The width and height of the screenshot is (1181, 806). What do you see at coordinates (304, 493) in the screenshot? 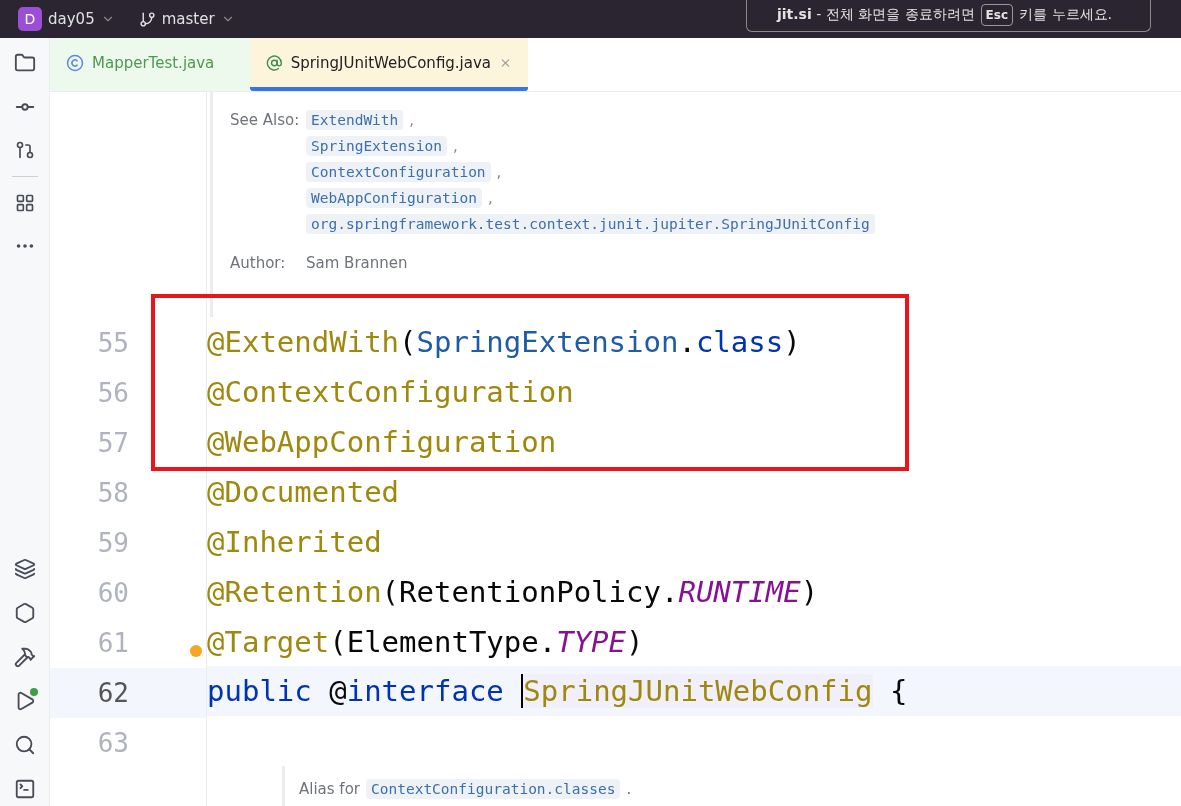
I see `code-line: @Documented` at bounding box center [304, 493].